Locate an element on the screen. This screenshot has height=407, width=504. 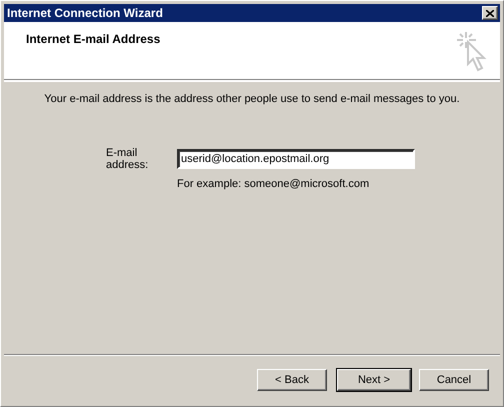
wizard-button: Next > is located at coordinates (374, 380).